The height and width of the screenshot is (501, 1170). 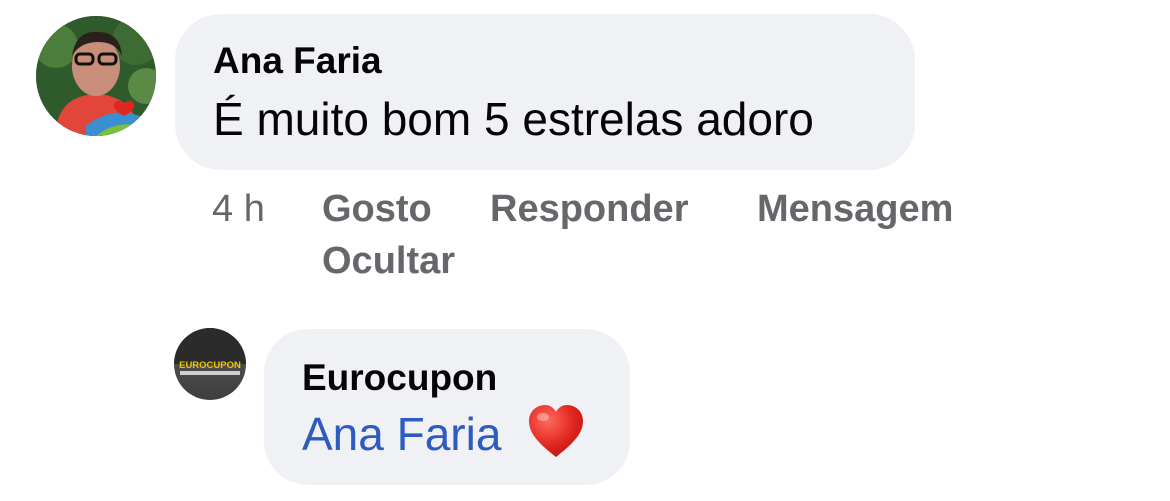 I want to click on logo-text: EUROCUPON, so click(x=210, y=365).